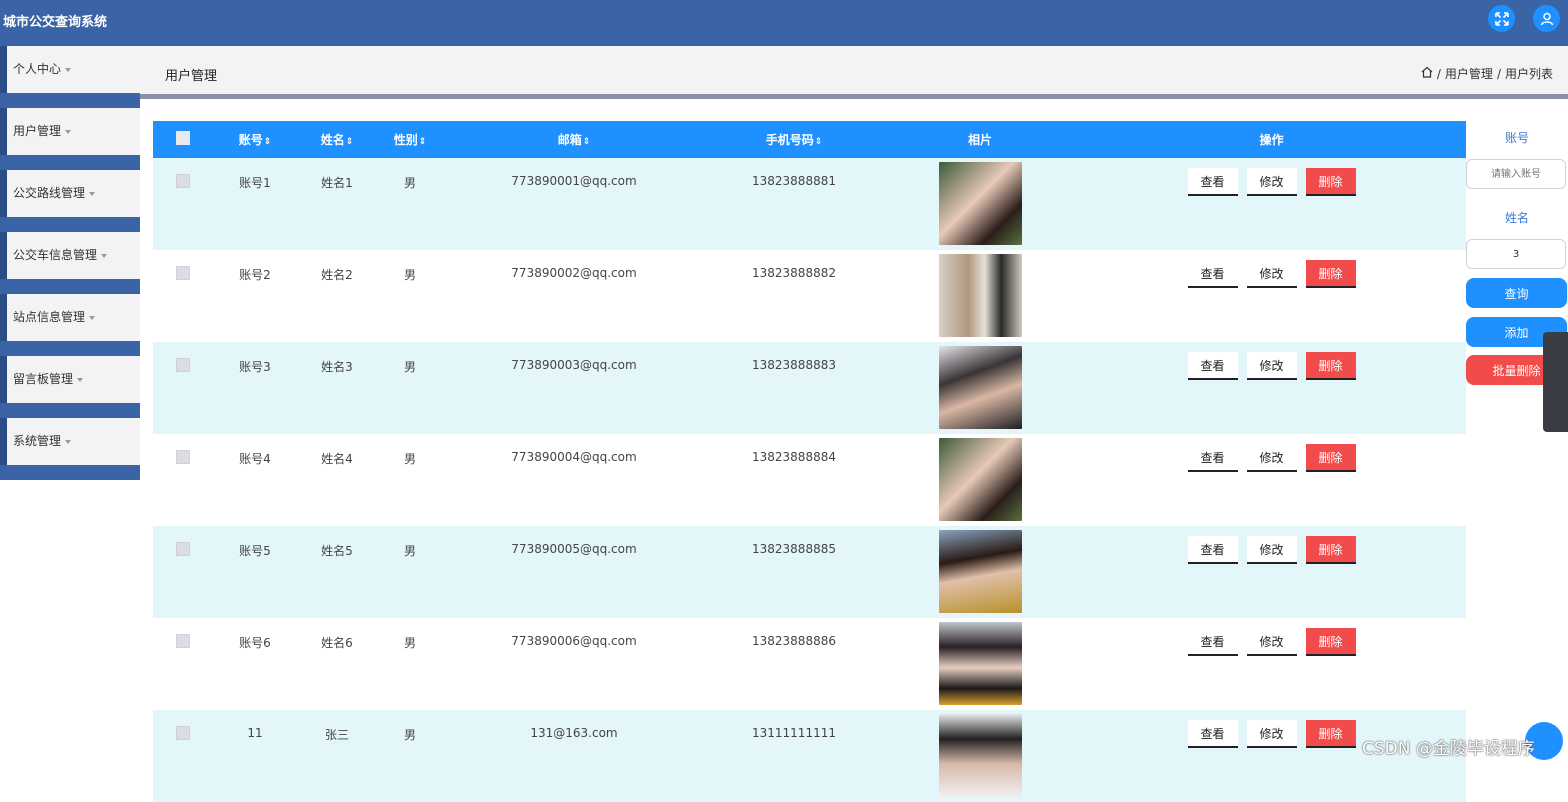  What do you see at coordinates (37, 69) in the screenshot?
I see `sidebar-item-label: 个人中心` at bounding box center [37, 69].